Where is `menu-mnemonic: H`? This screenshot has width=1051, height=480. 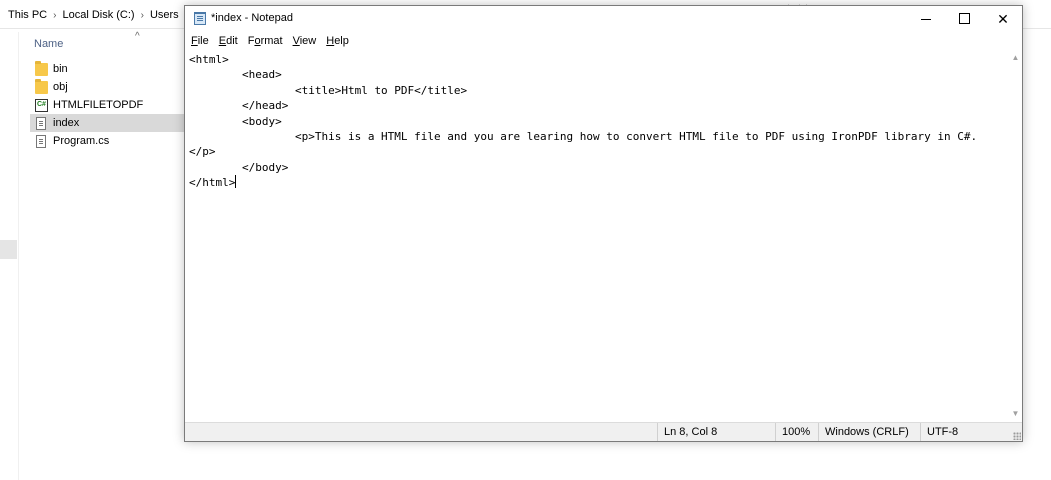 menu-mnemonic: H is located at coordinates (330, 41).